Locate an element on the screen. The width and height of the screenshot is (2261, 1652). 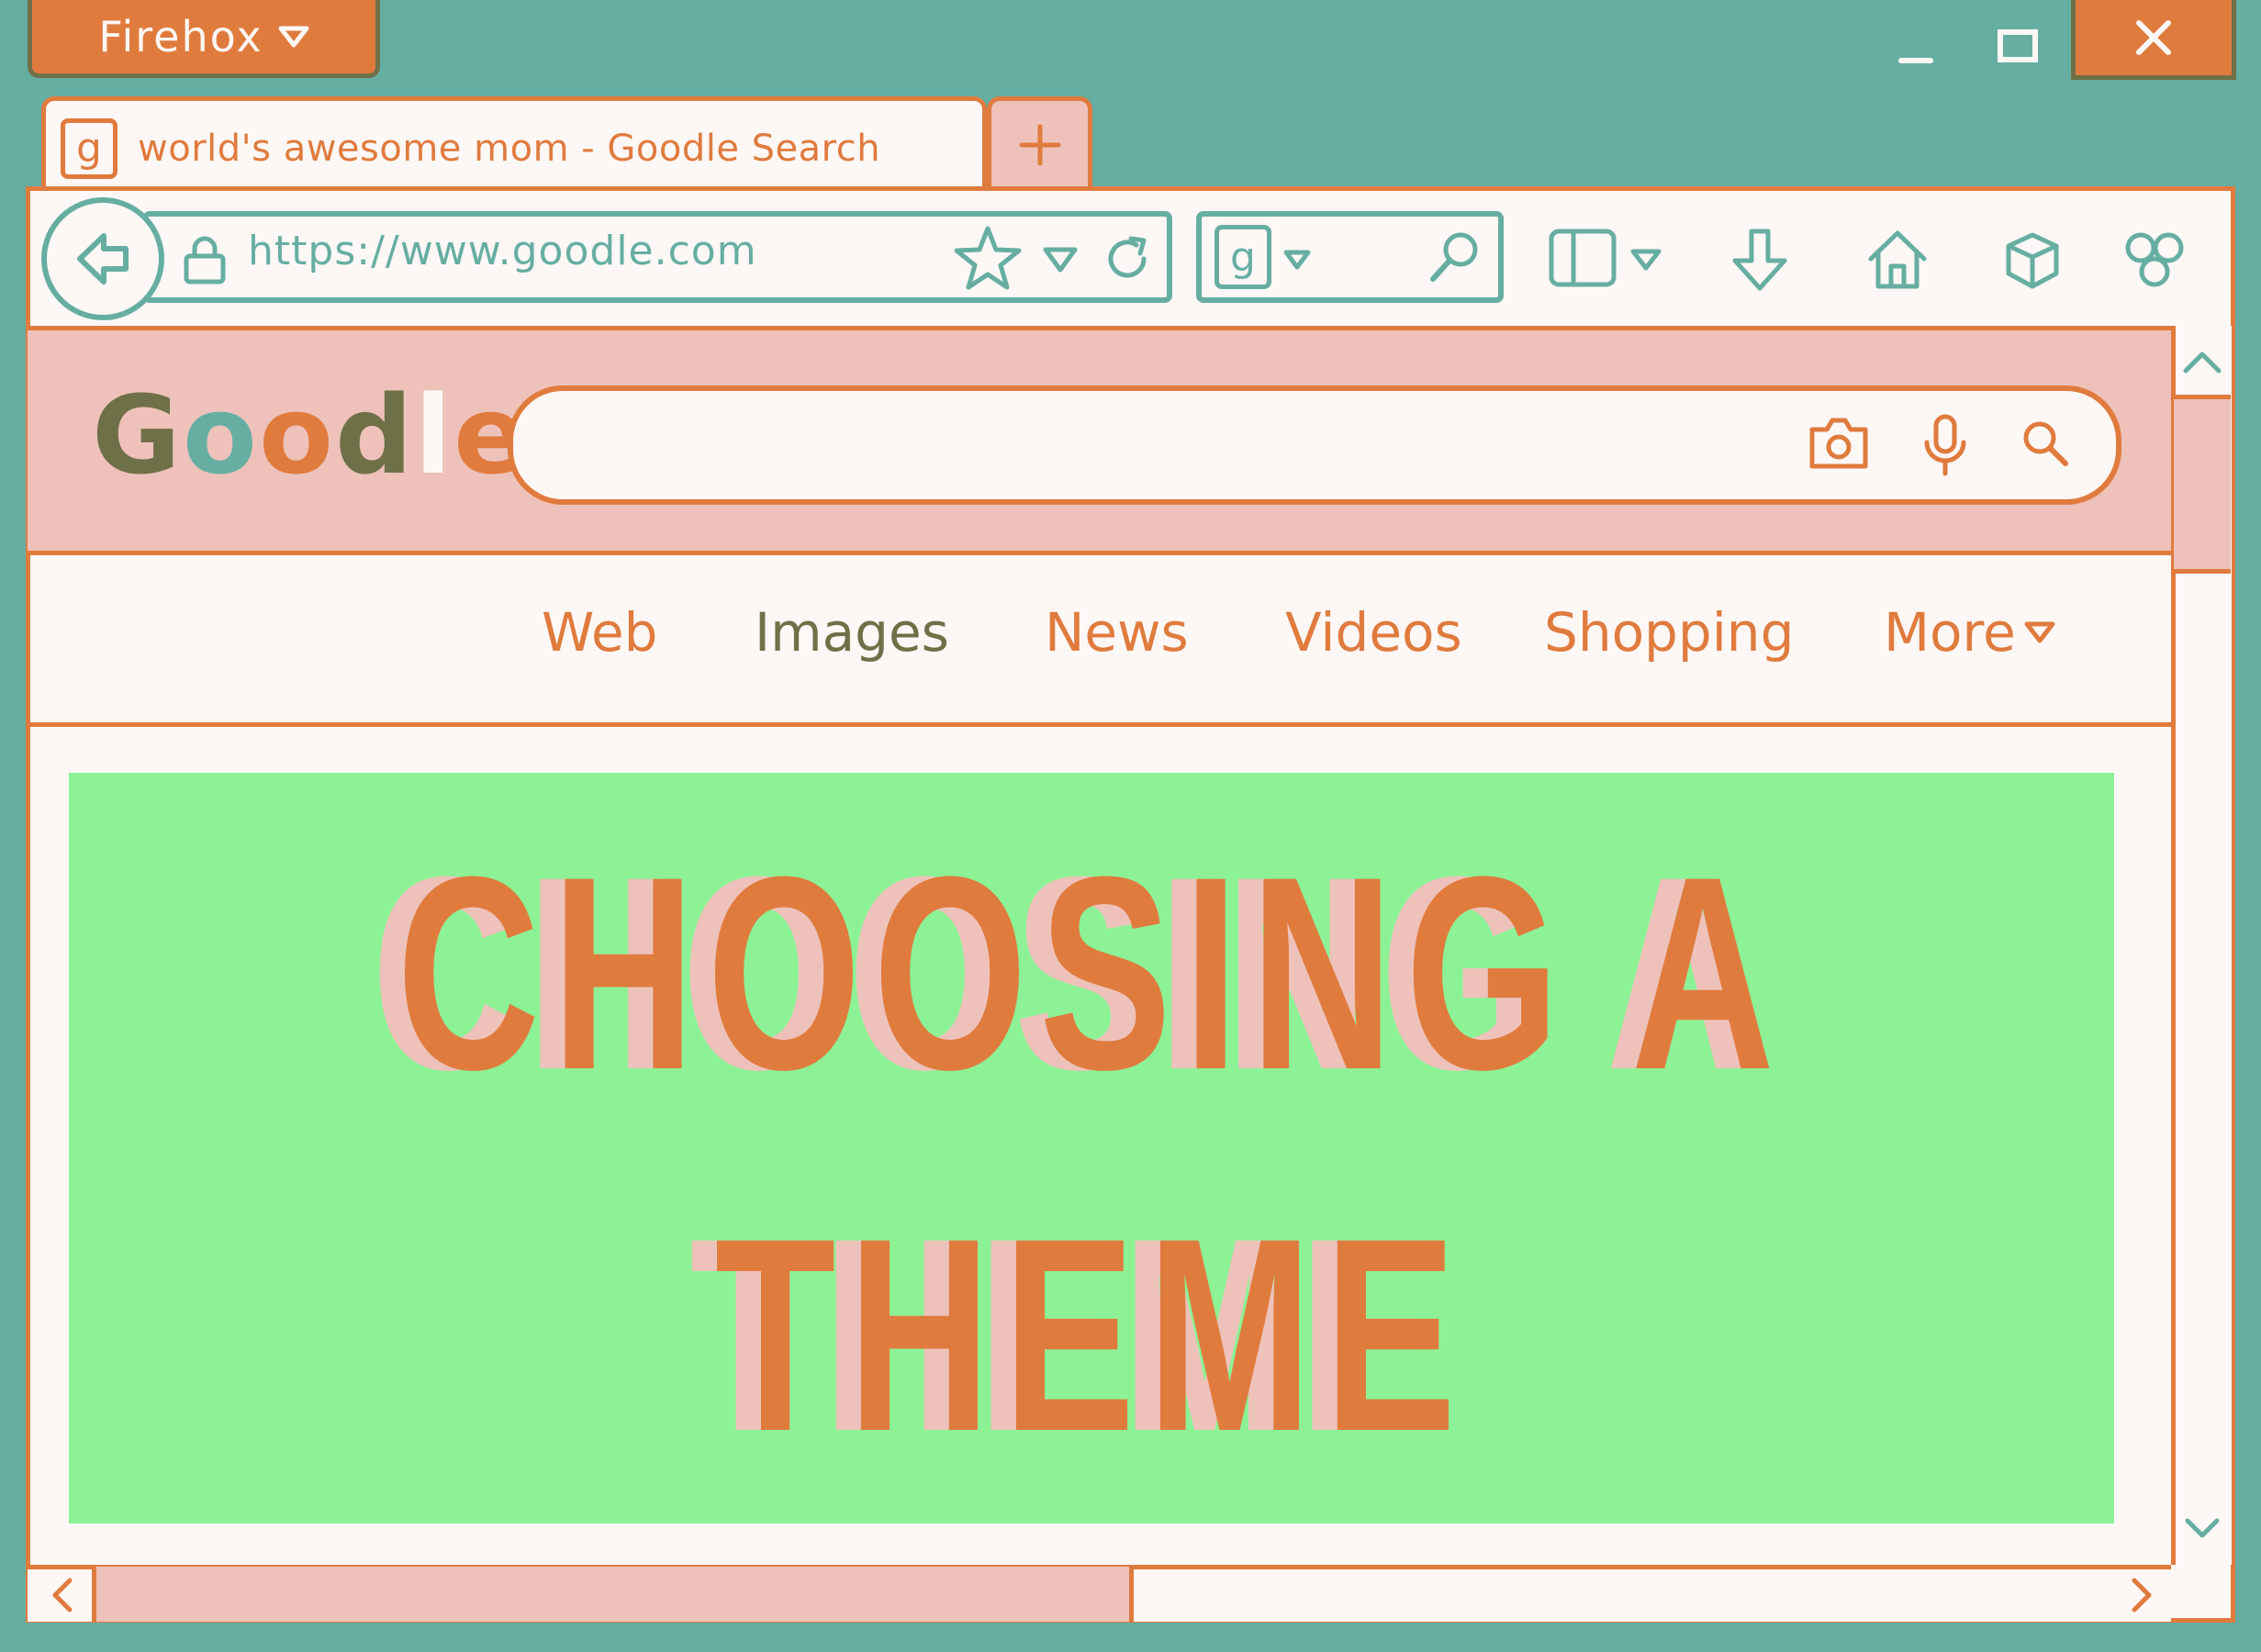
tab-favicon: g is located at coordinates (90, 148).